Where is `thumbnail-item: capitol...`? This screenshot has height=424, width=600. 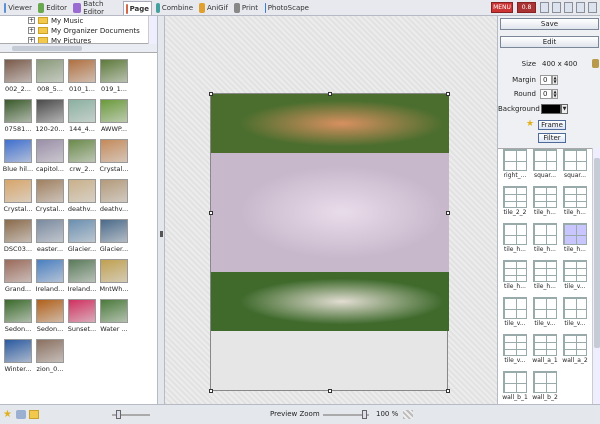
thumbnail-item: capitol... is located at coordinates (50, 156).